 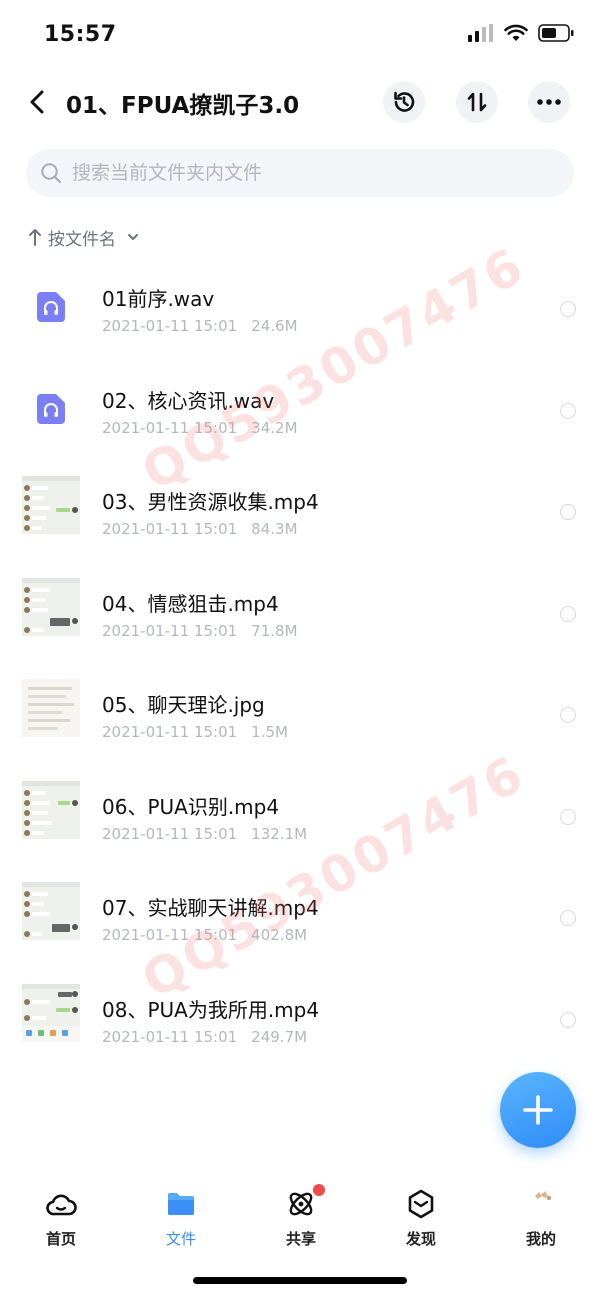 I want to click on tab-label: 文件, so click(x=180, y=1239).